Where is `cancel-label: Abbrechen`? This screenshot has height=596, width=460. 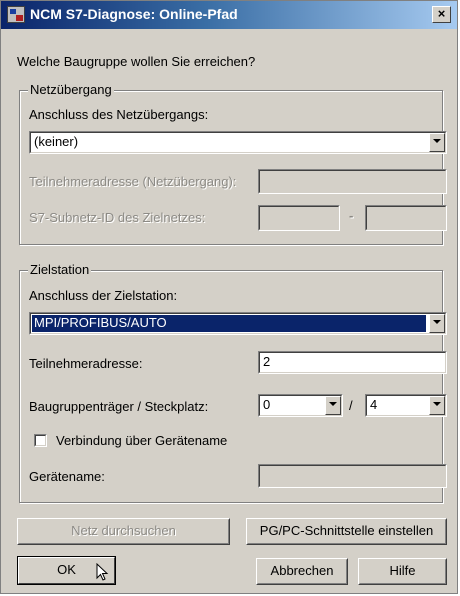 cancel-label: Abbrechen is located at coordinates (302, 570).